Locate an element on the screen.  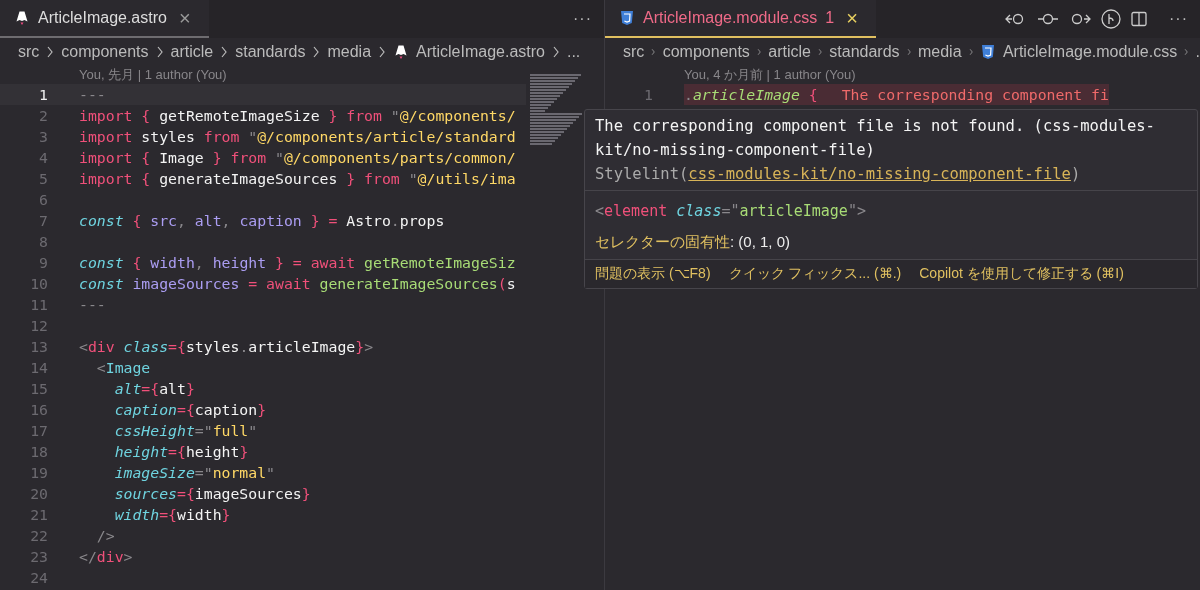
line-number: 14 is located at coordinates (39, 368).